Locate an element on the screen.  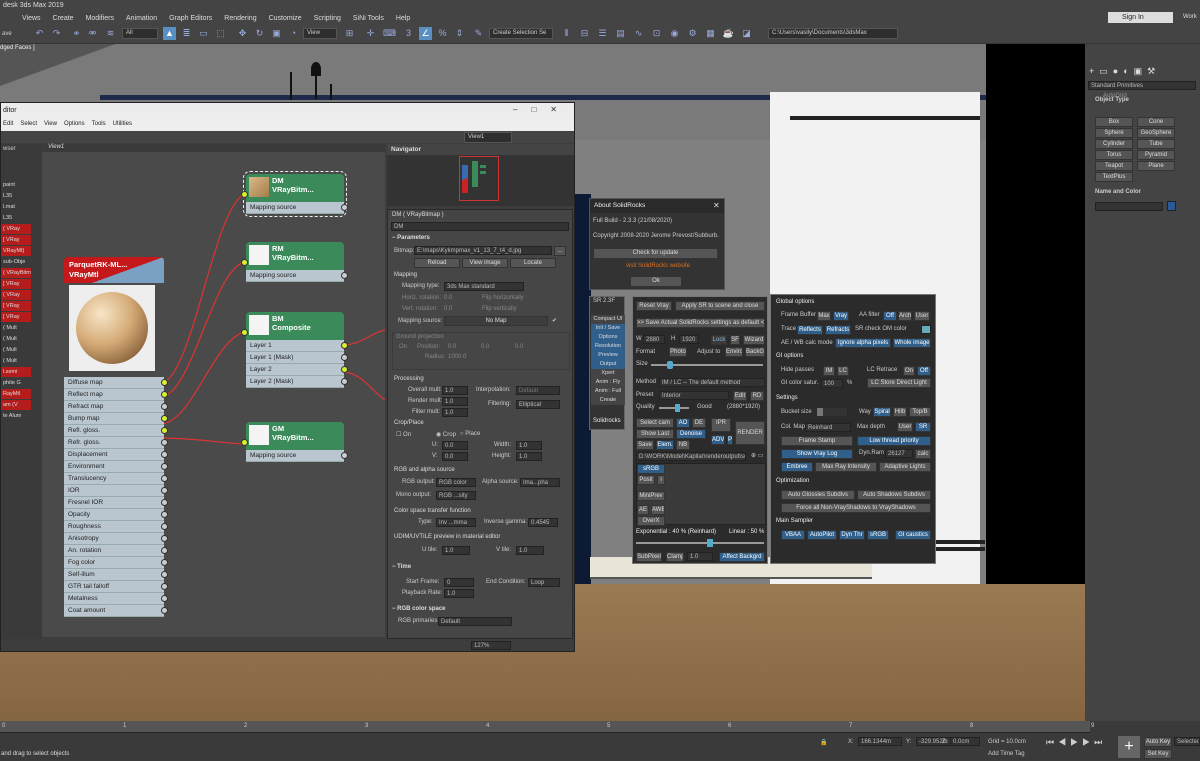
quality-slider-thumb is located at coordinates (677, 408).